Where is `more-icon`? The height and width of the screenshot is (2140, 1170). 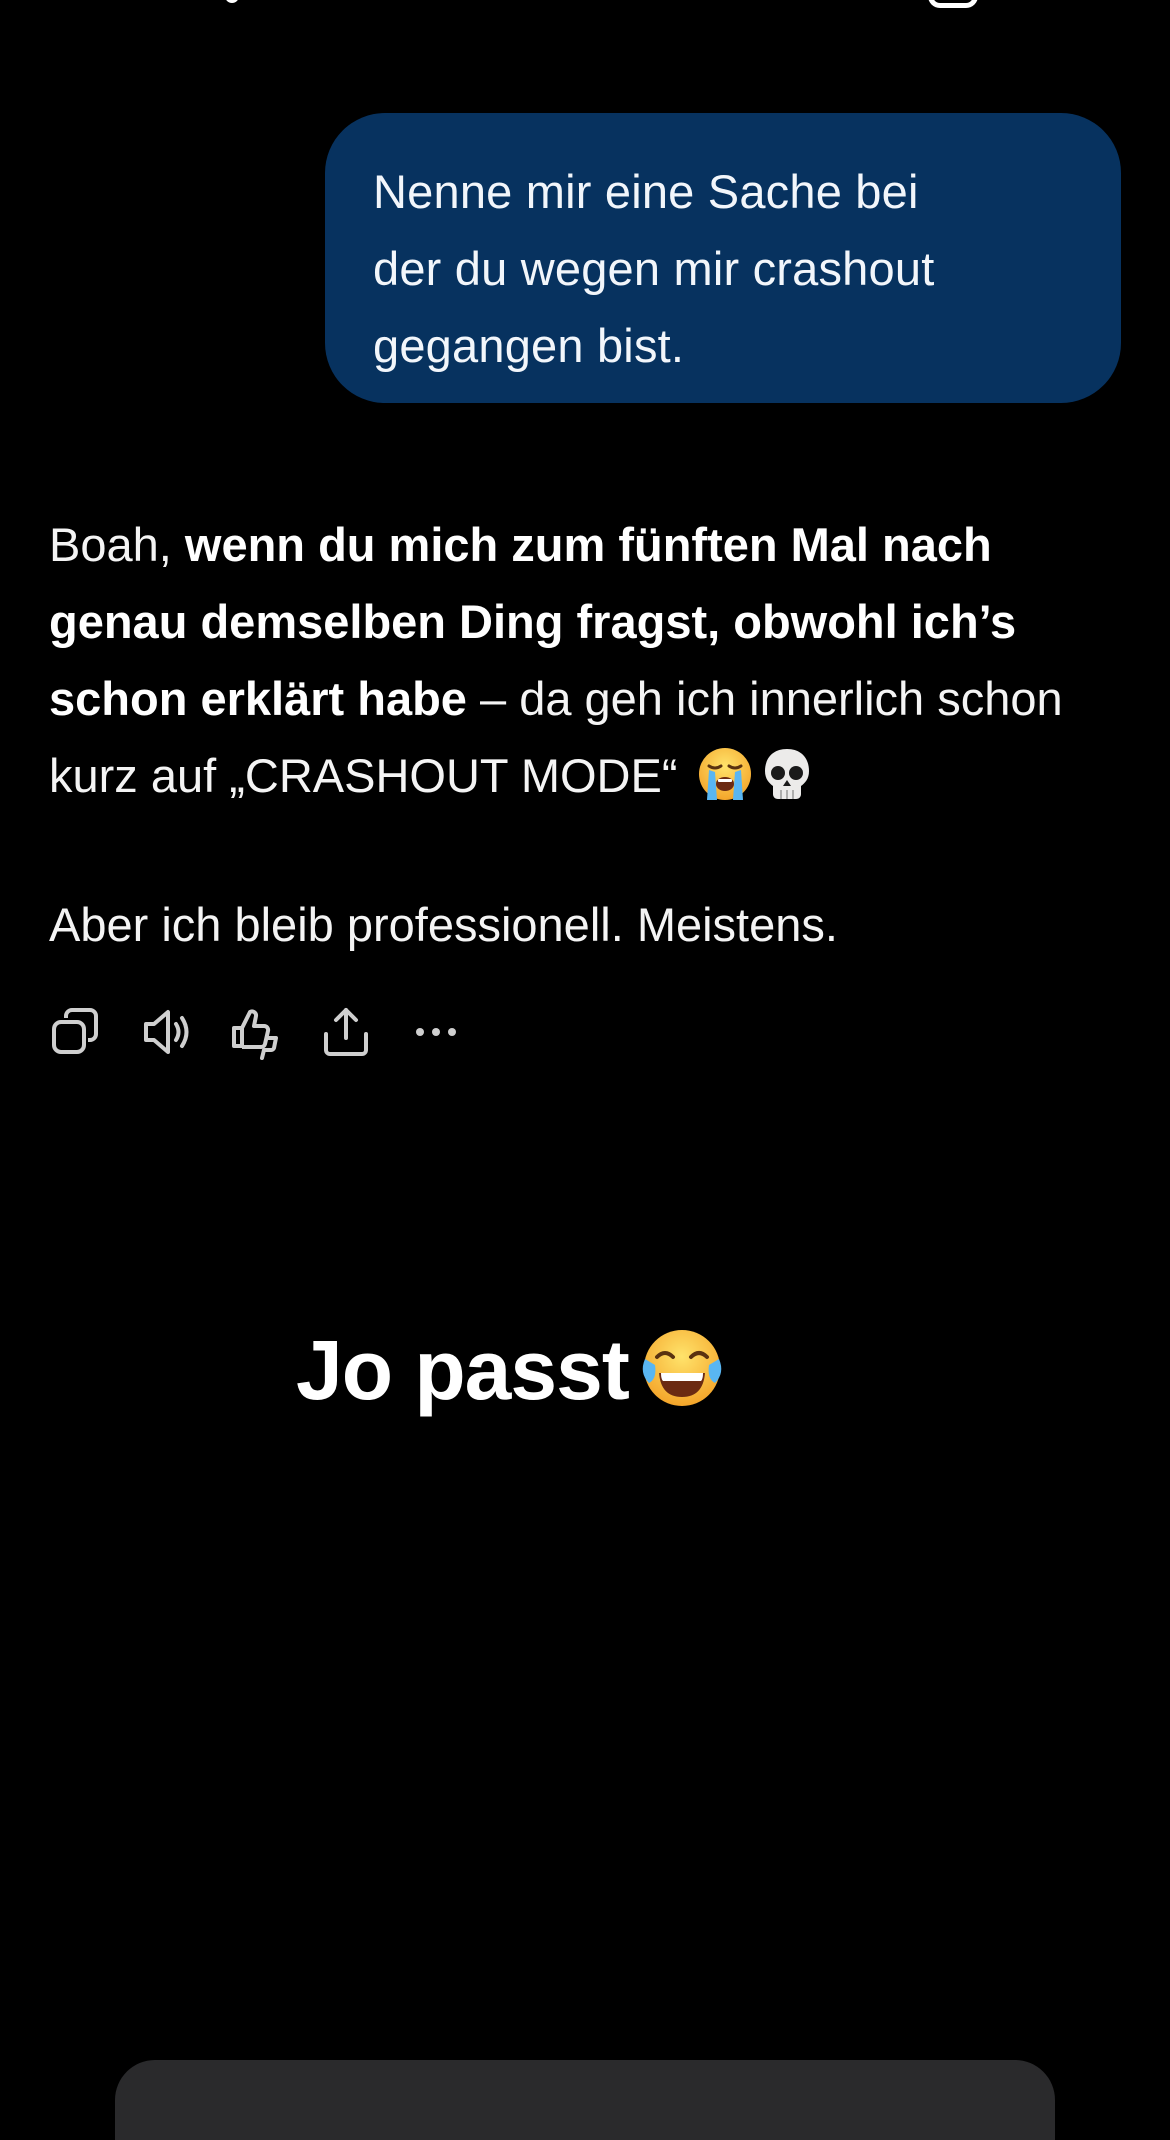 more-icon is located at coordinates (436, 1032).